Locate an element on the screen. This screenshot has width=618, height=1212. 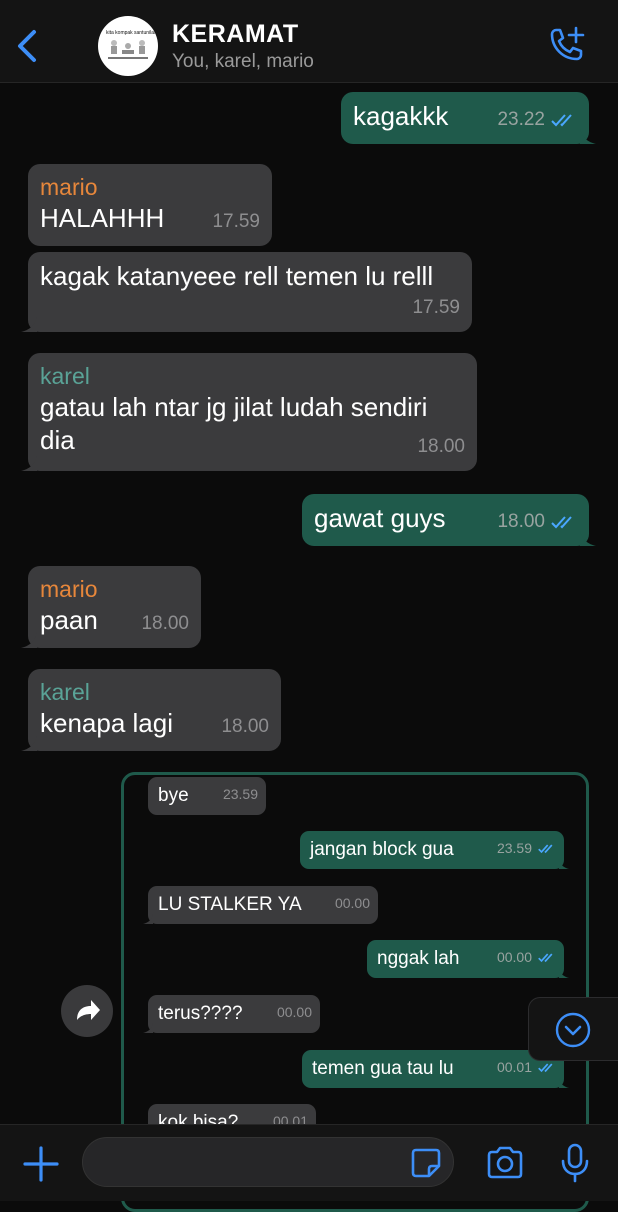
message-bubble: gawat guys 18.00 is located at coordinates (449, 520).